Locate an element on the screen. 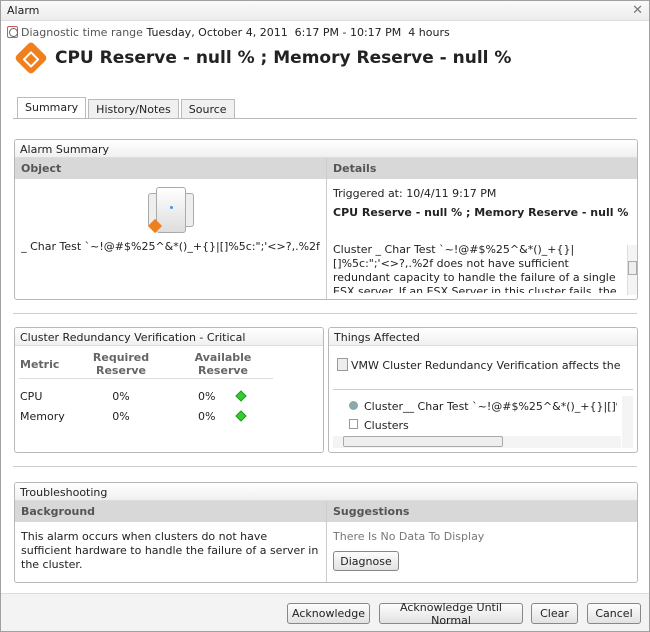  list-item: Clusters is located at coordinates (379, 425).